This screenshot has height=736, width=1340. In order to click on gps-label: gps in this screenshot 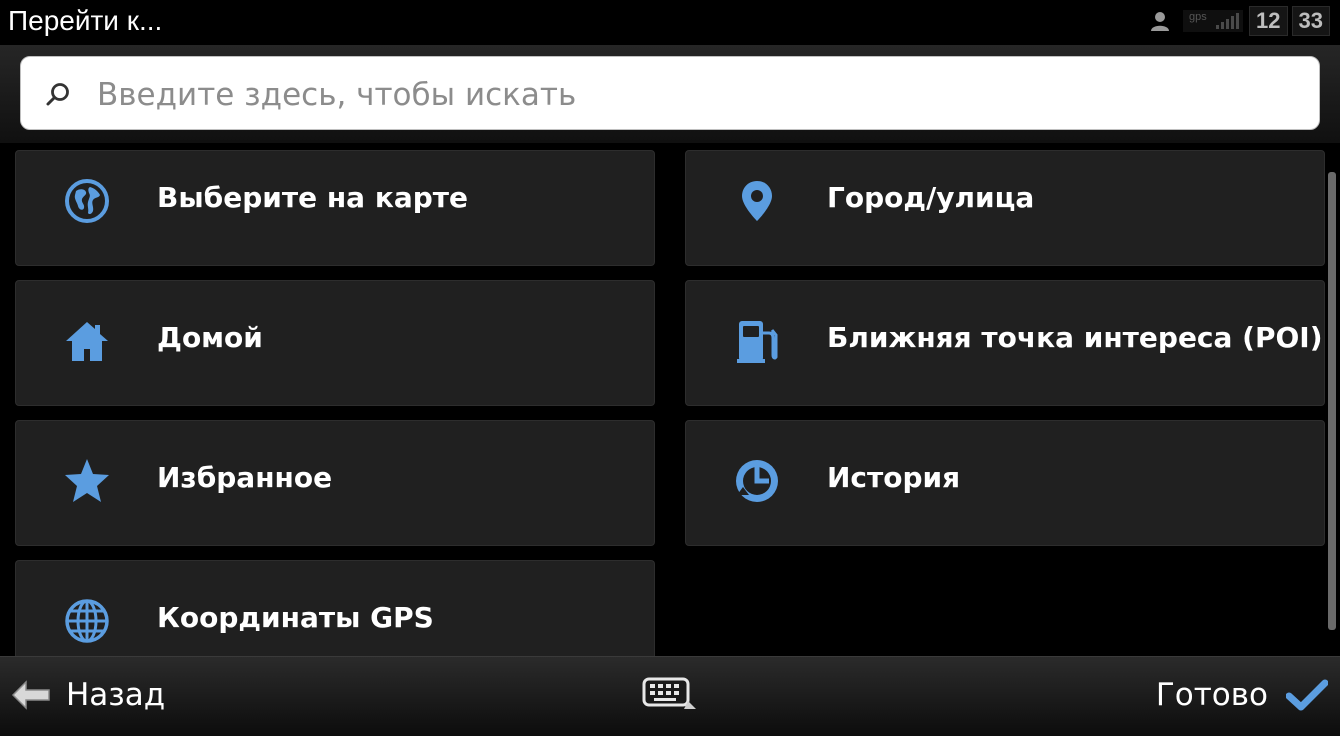, I will do `click(1198, 17)`.